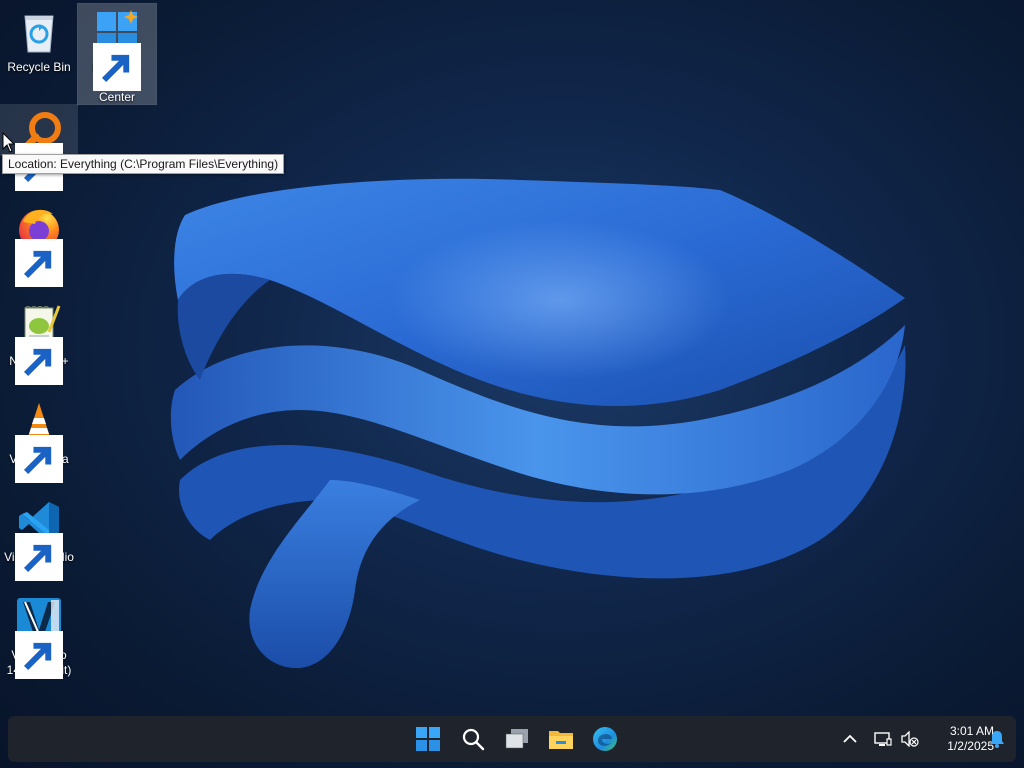  I want to click on recycle-bin-icon, so click(39, 34).